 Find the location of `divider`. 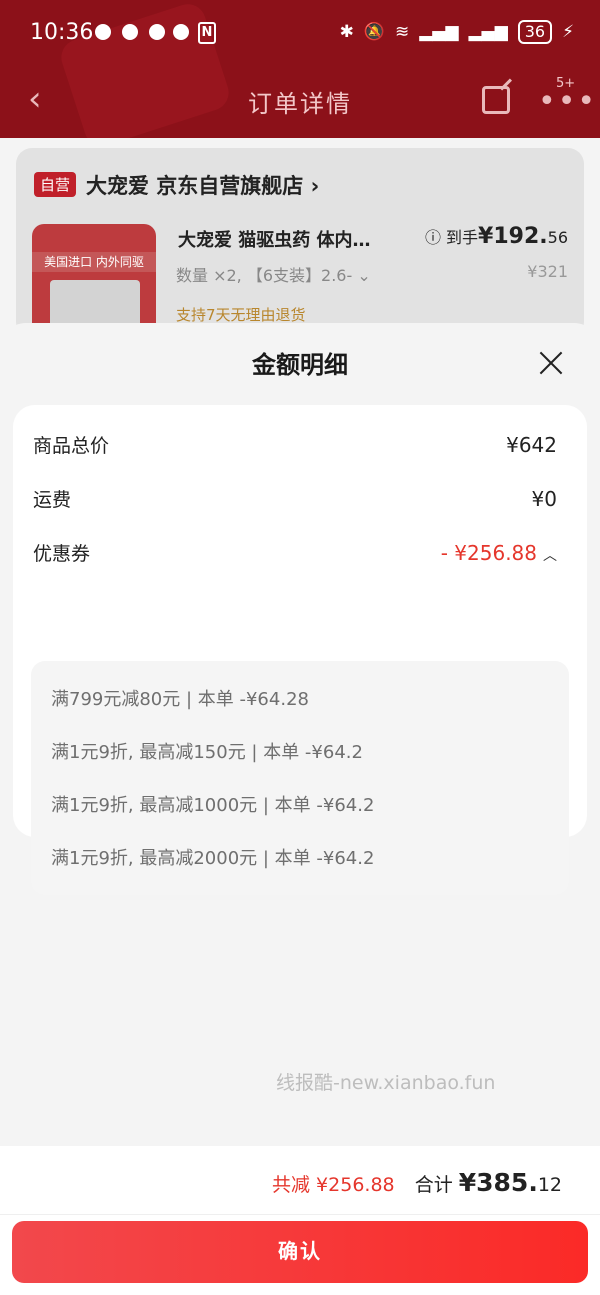

divider is located at coordinates (300, 1214).